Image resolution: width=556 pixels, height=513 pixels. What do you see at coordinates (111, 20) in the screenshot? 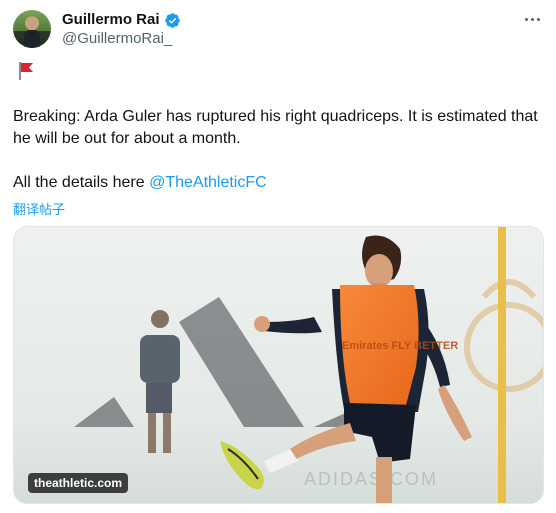
I see `author-display-name: Guillermo Rai` at bounding box center [111, 20].